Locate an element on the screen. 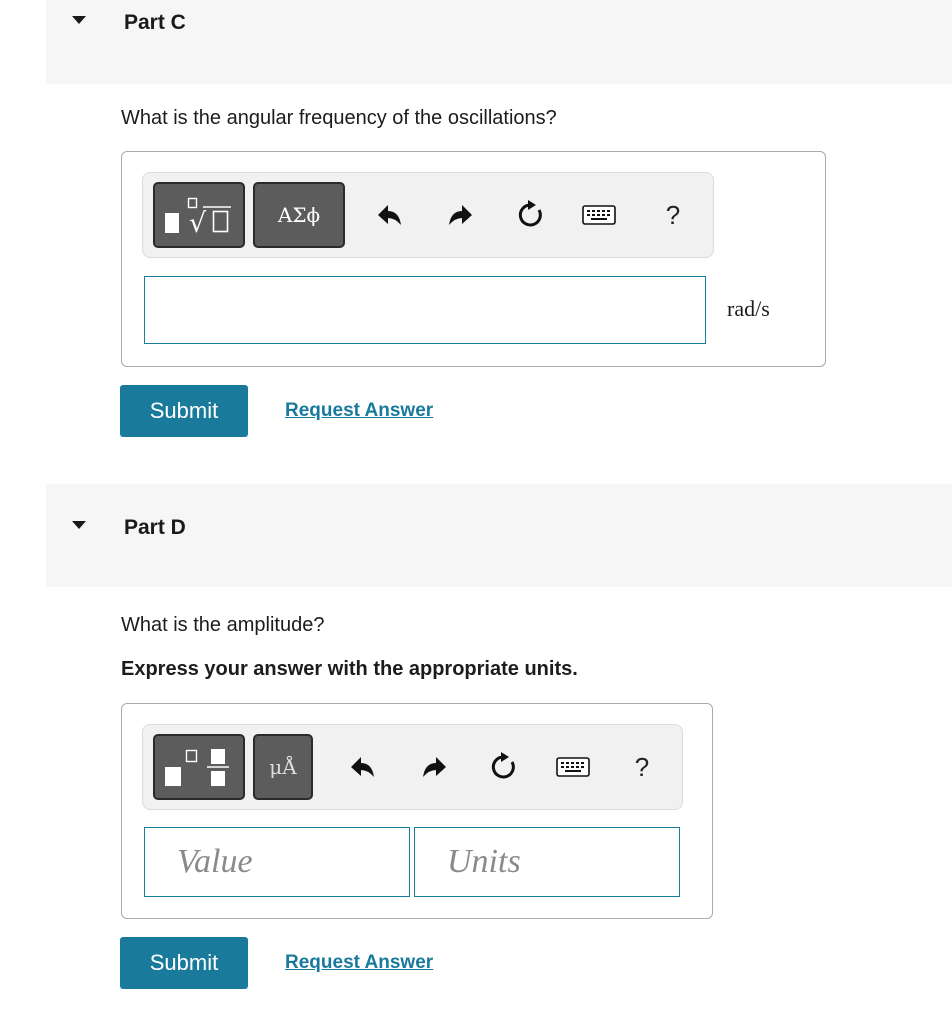  part-c-math-toolbar: √ ΑΣϕ ? is located at coordinates (428, 215).